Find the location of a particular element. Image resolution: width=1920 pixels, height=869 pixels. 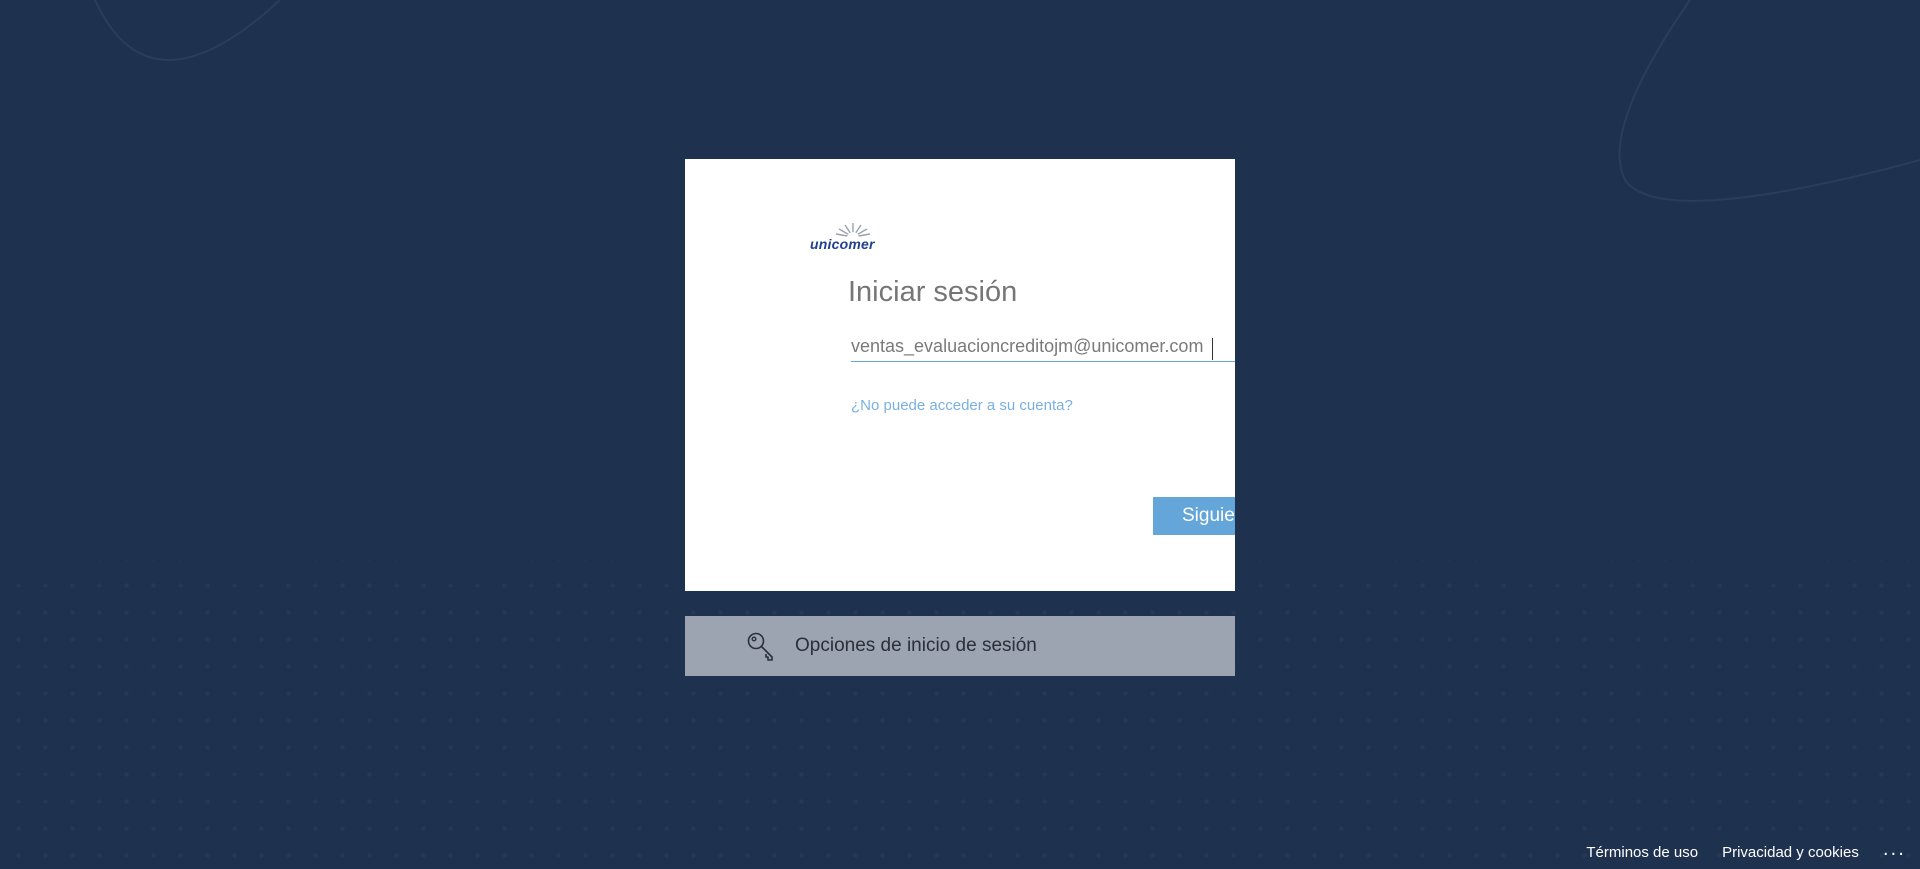

privacy-cookies-link: Privacidad y cookies is located at coordinates (1790, 852).